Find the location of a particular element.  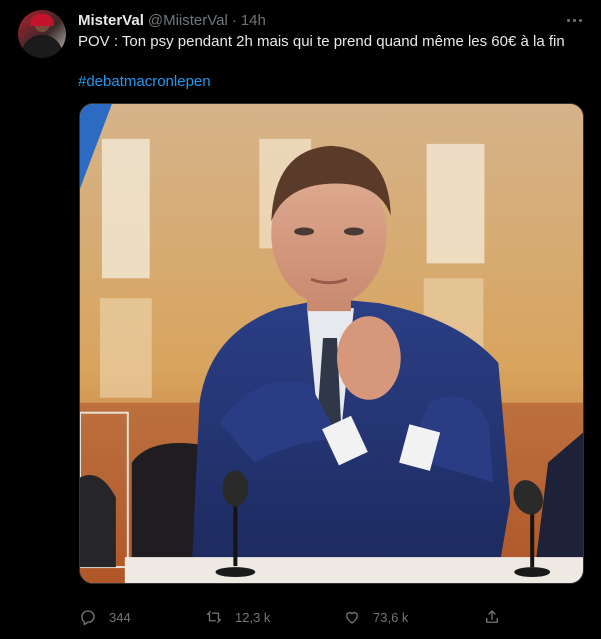

like-button: 73,6 k is located at coordinates (375, 617).